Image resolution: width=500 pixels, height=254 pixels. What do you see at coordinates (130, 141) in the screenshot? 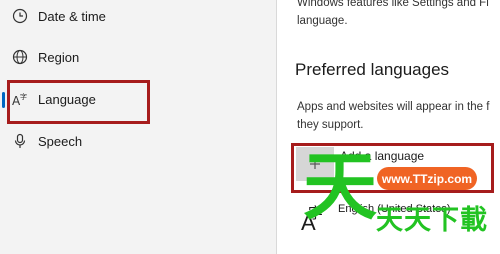
I see `sidebar-item-speech: Speech` at bounding box center [130, 141].